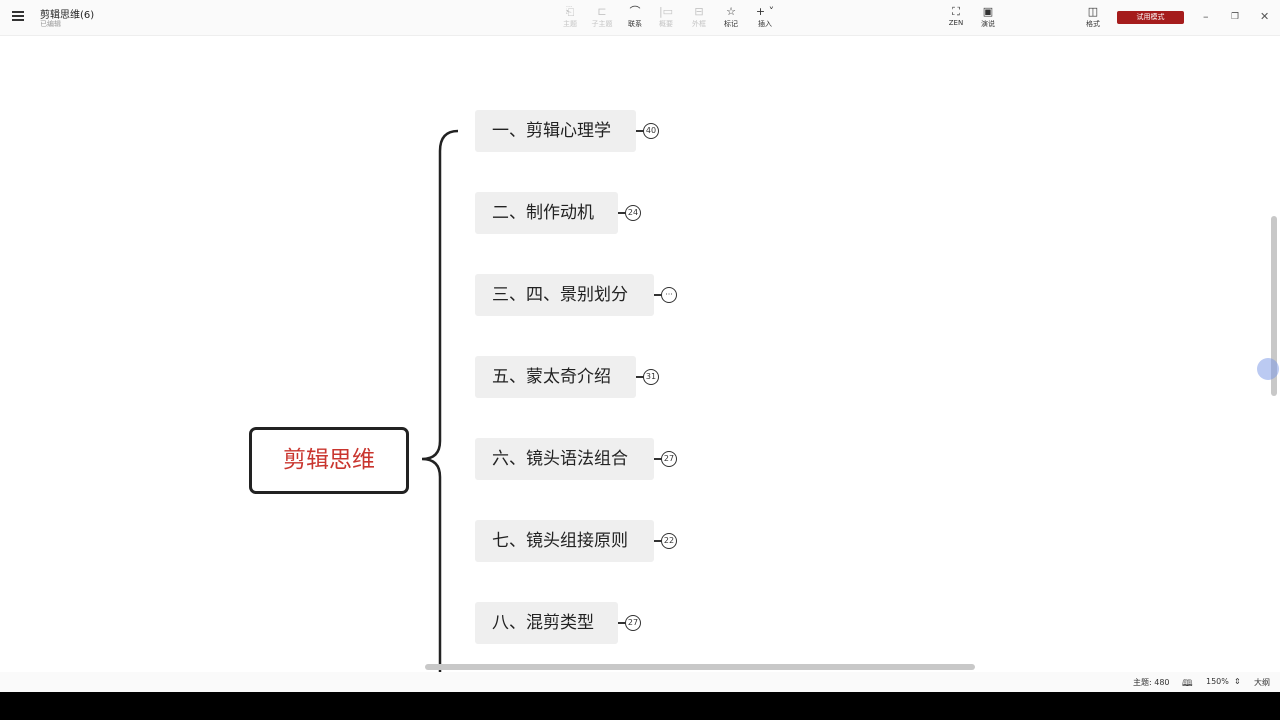 Image resolution: width=1280 pixels, height=720 pixels. What do you see at coordinates (570, 24) in the screenshot?
I see `label: 主题` at bounding box center [570, 24].